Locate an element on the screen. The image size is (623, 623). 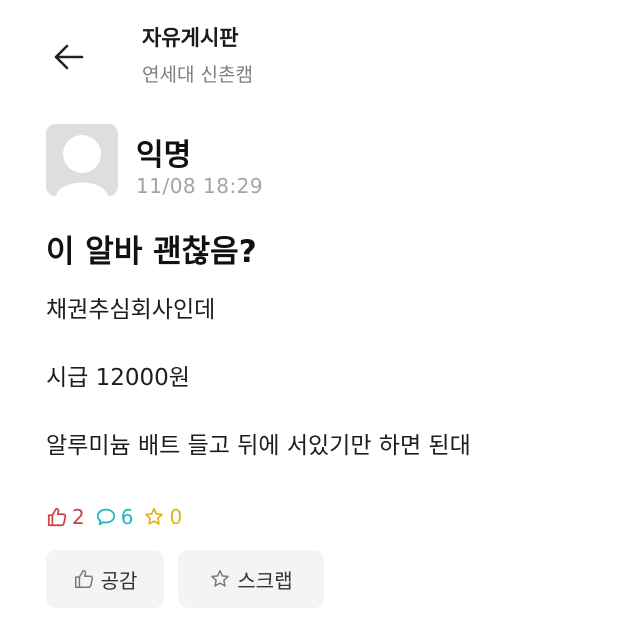
like-button: 공감 is located at coordinates (105, 579).